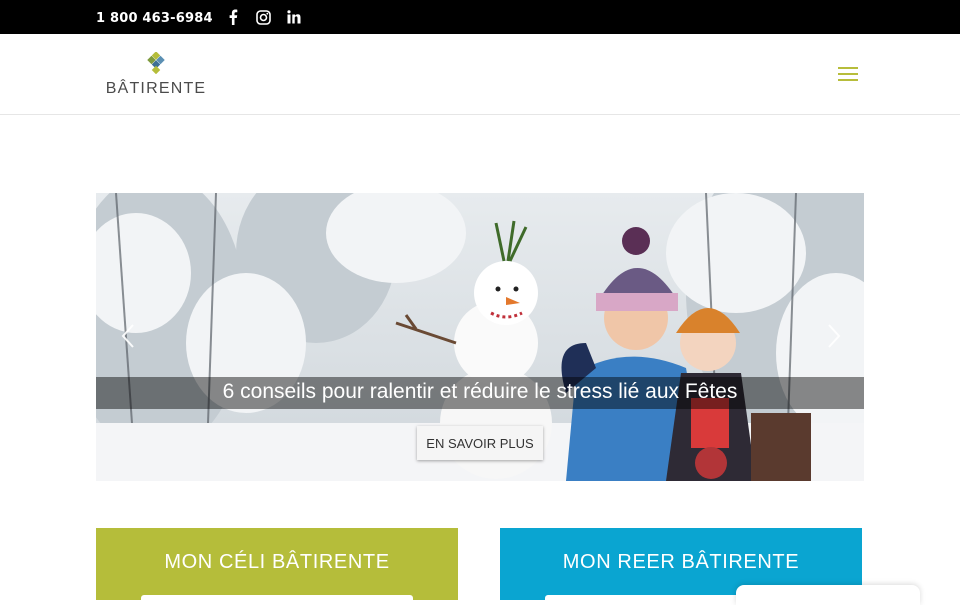  Describe the element at coordinates (277, 562) in the screenshot. I see `celi-card-title: MON CÉLI BÂTIRENTE` at that location.